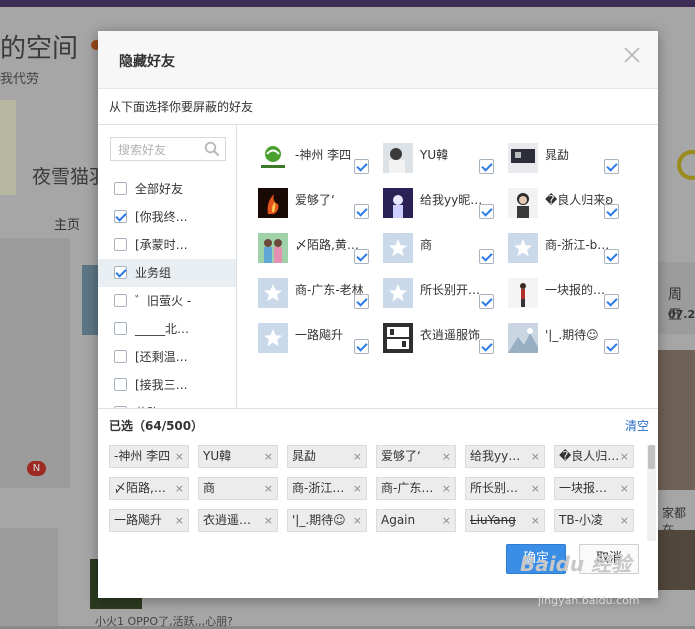  I want to click on watermark-logo: Baidu 经验, so click(576, 564).